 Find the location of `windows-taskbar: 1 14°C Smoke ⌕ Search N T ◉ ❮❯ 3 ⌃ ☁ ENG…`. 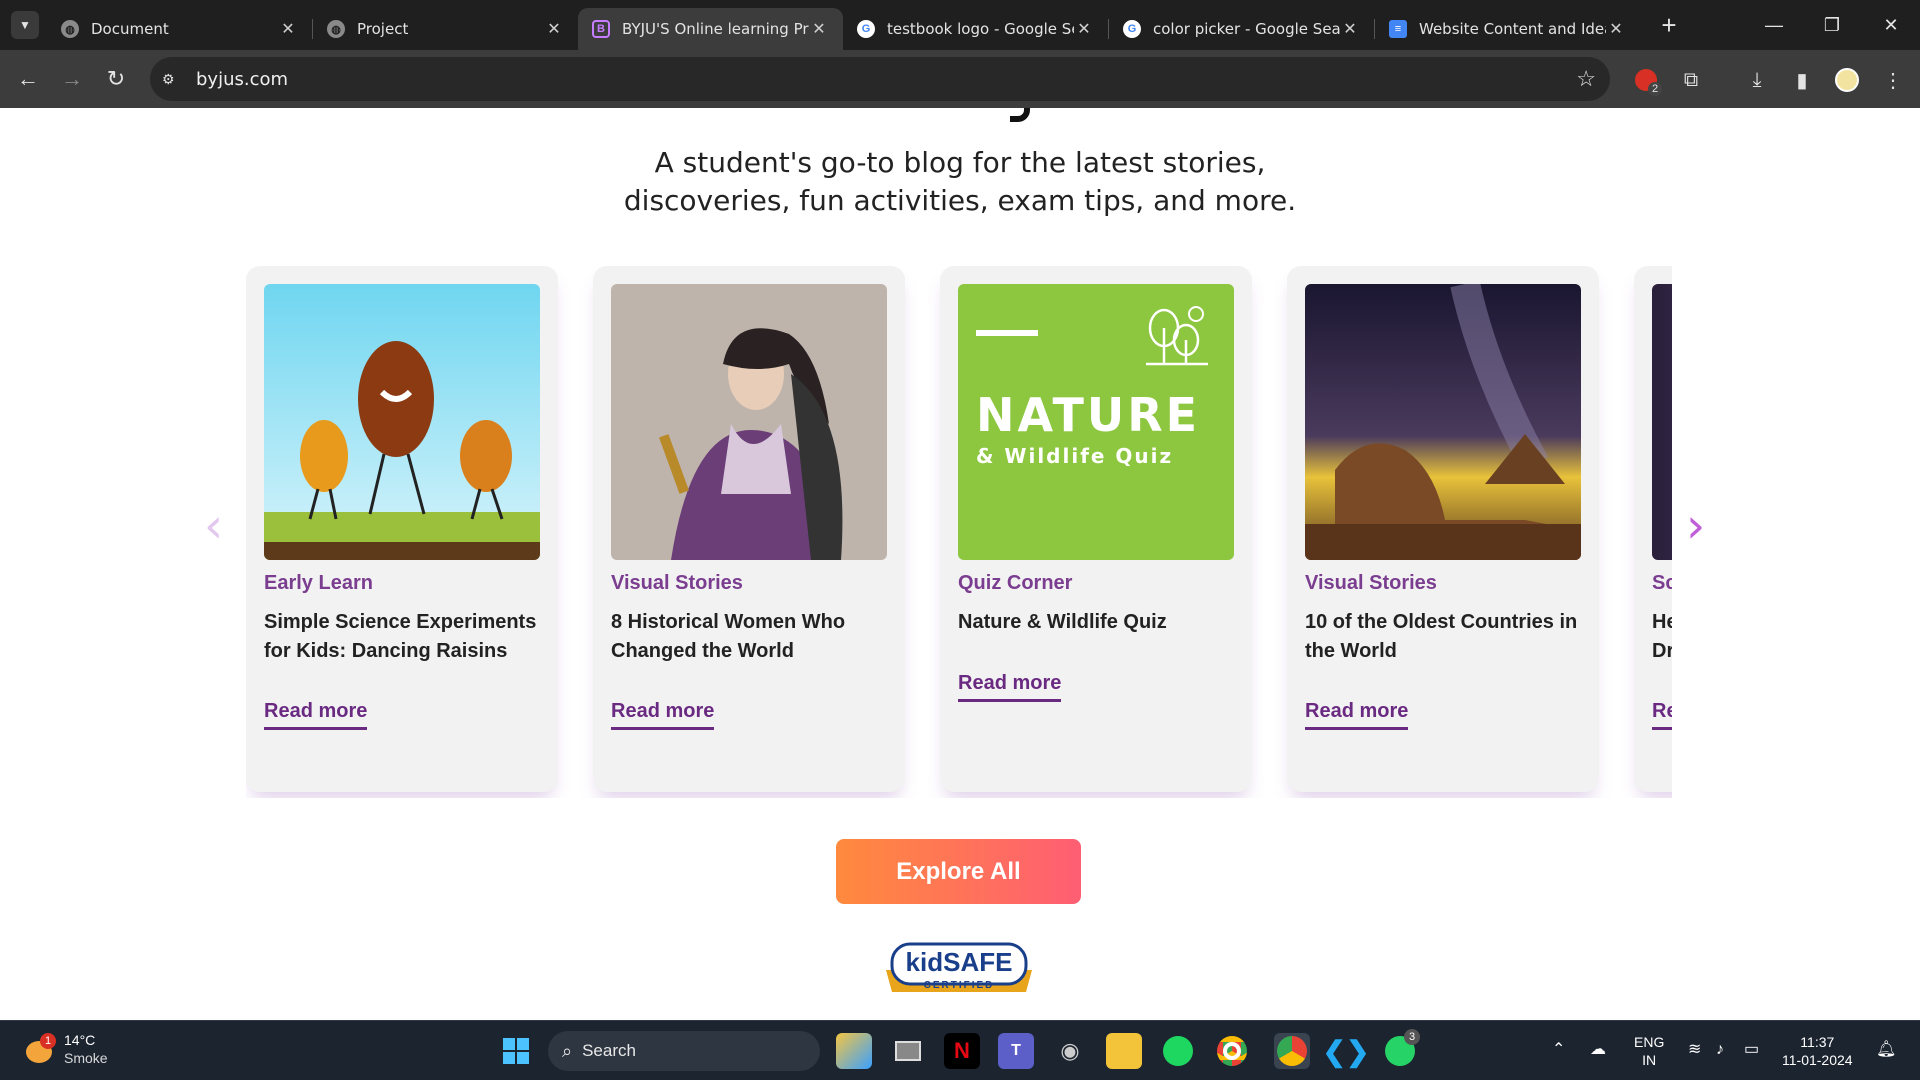

windows-taskbar: 1 14°C Smoke ⌕ Search N T ◉ ❮❯ 3 ⌃ ☁ ENG… is located at coordinates (960, 1050).